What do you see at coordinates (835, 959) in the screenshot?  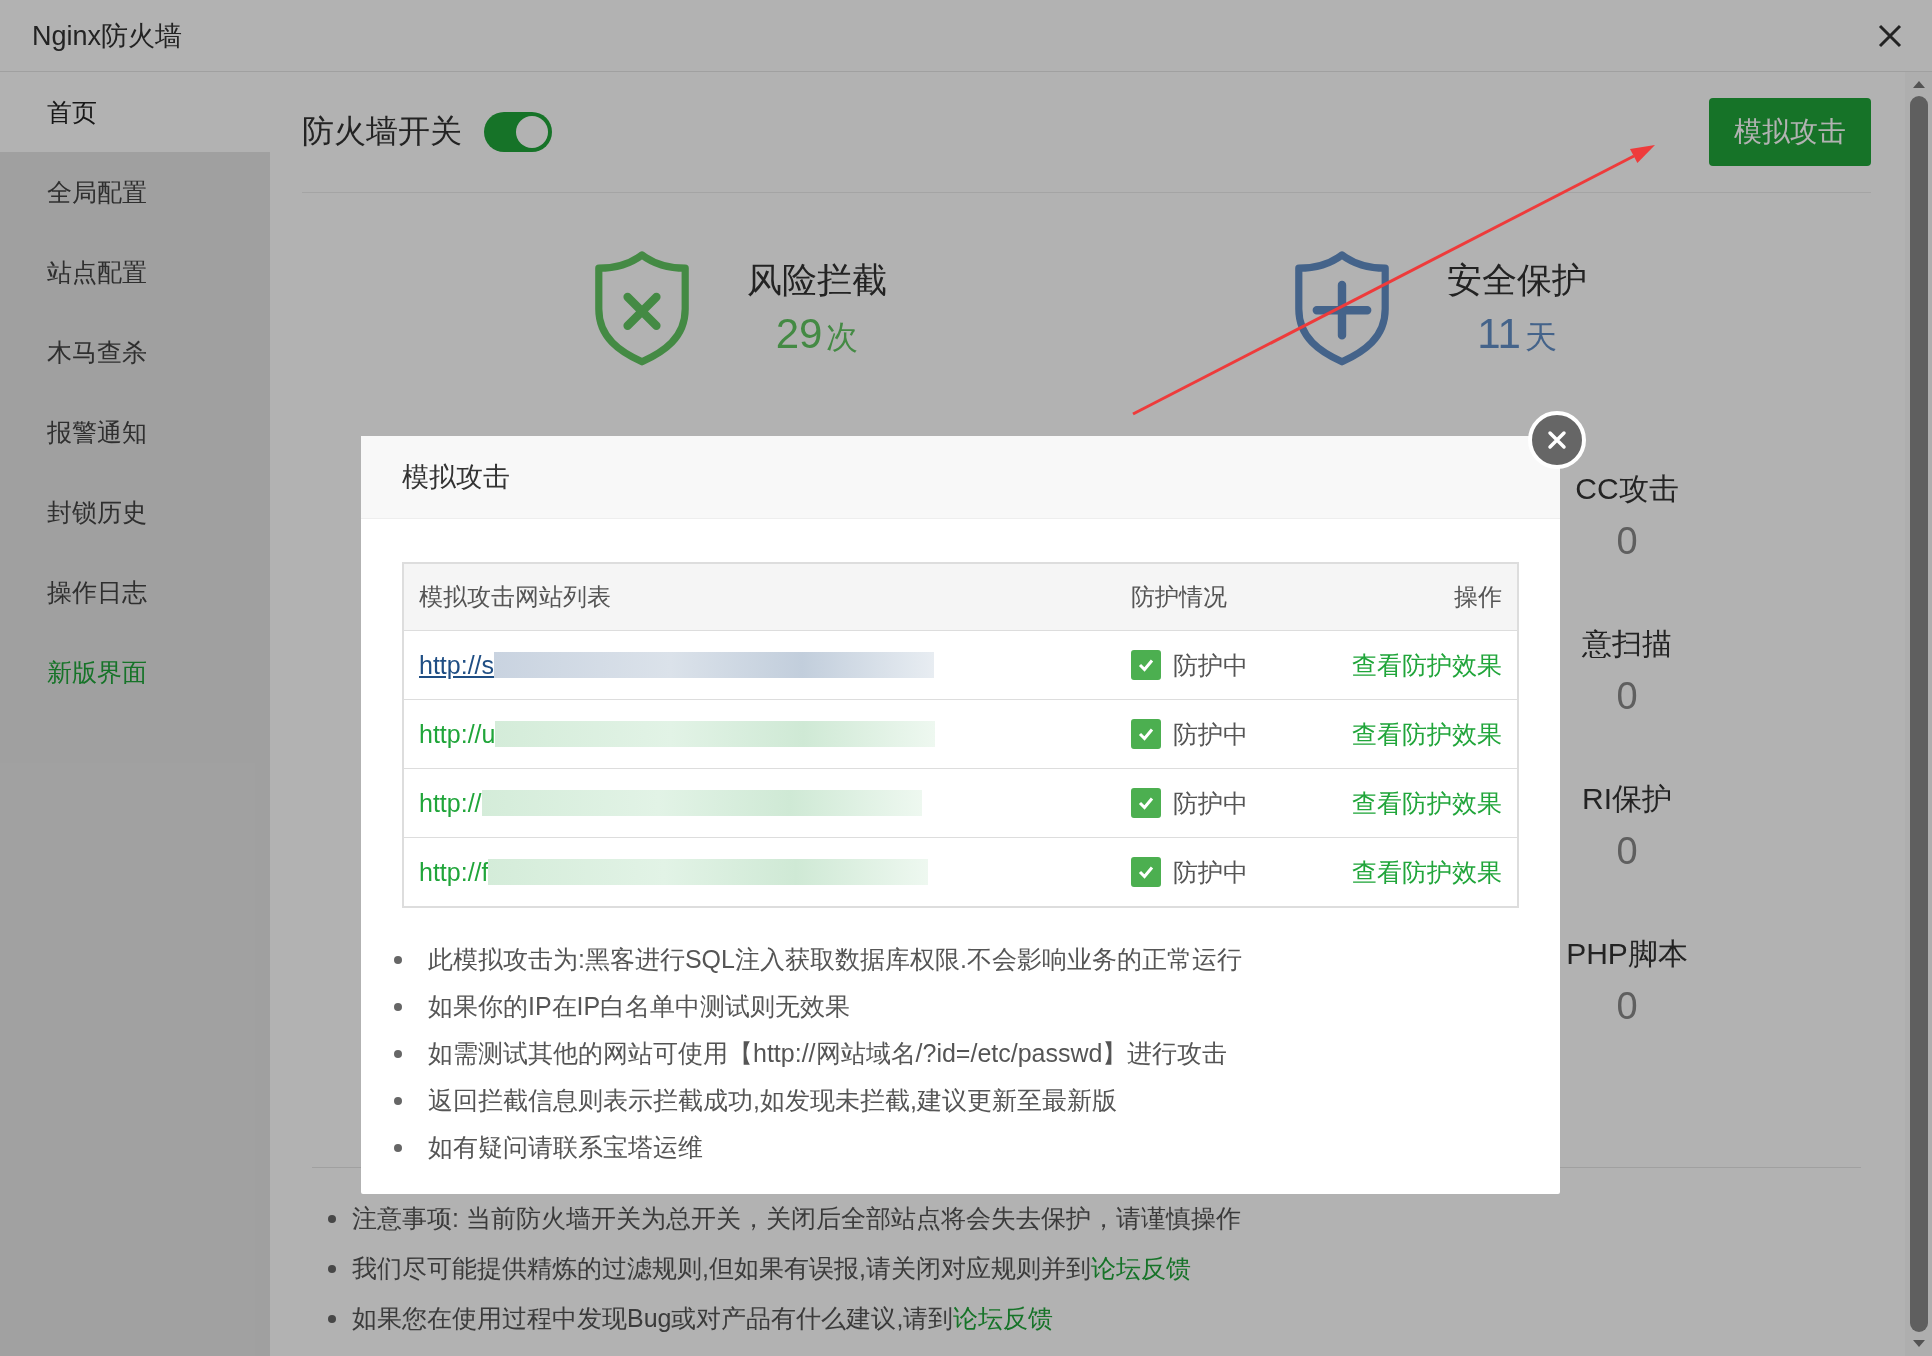 I see `info-text: 此模拟攻击为:黑客进行SQL注入获取数据库权限.不会影响业务的正常运行` at bounding box center [835, 959].